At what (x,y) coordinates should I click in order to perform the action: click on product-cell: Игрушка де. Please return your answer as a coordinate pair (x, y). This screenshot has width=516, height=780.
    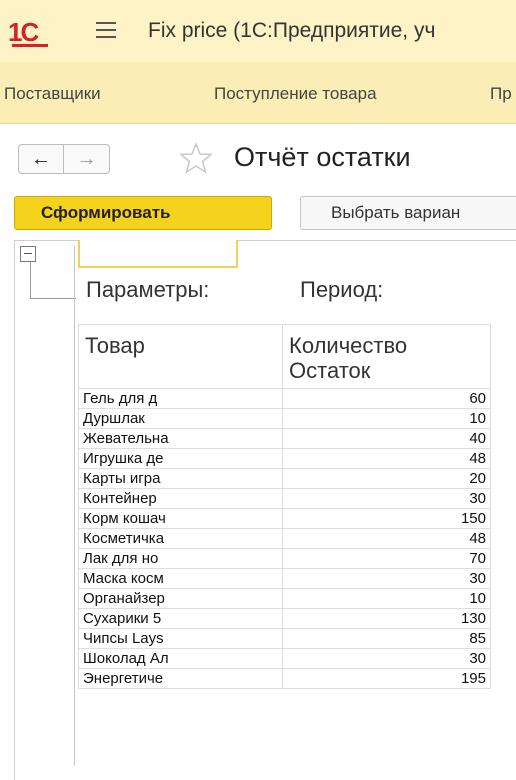
    Looking at the image, I should click on (180, 458).